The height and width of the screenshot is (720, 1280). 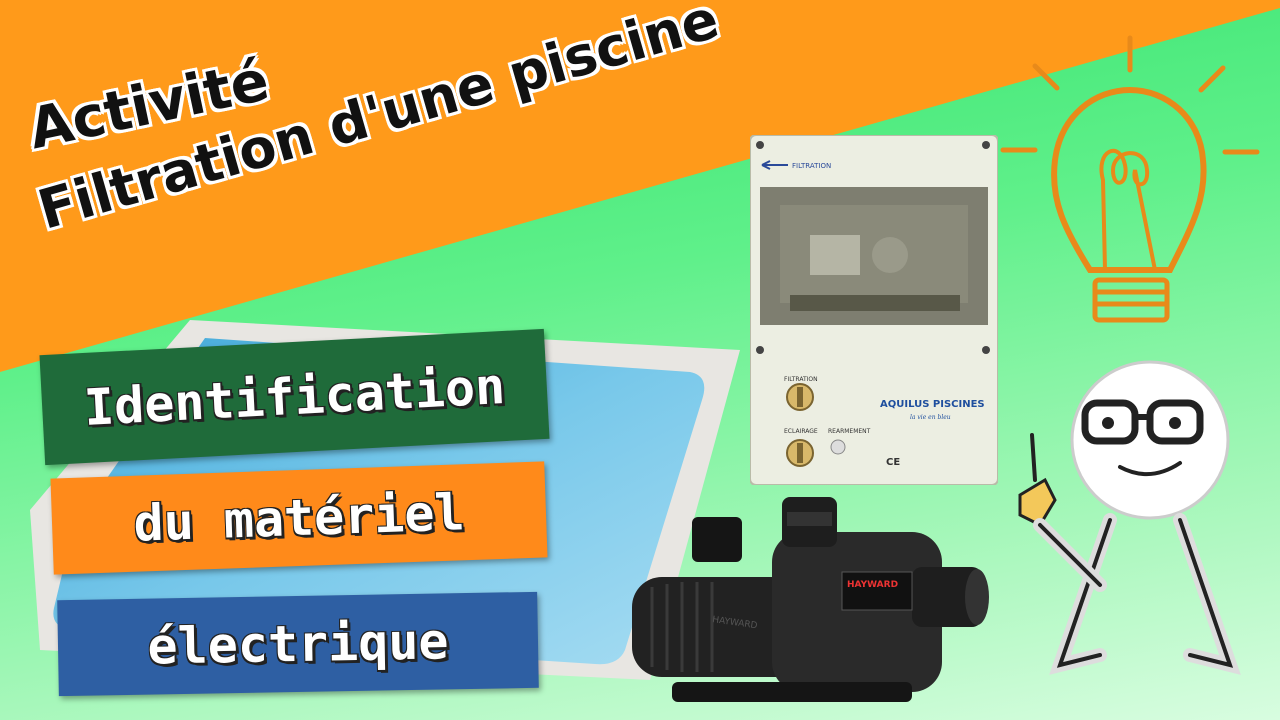 What do you see at coordinates (930, 417) in the screenshot?
I see `cabinet-tagline: la vie en bleu` at bounding box center [930, 417].